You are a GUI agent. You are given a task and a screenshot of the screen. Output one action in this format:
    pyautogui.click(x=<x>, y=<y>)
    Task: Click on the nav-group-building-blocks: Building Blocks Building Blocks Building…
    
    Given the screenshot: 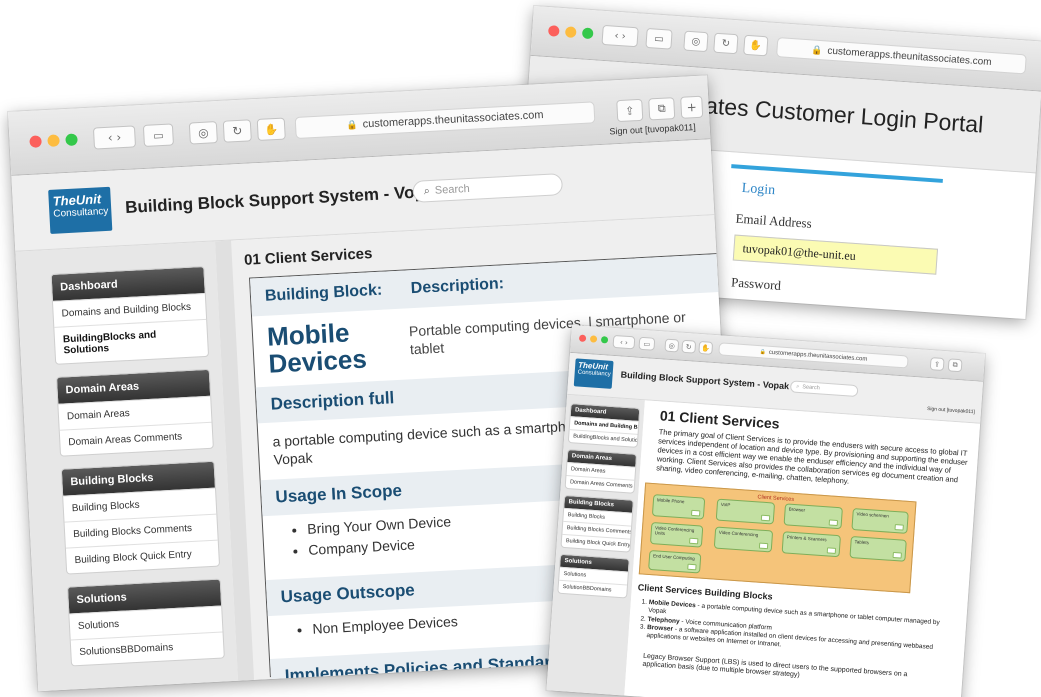 What is the action you would take?
    pyautogui.click(x=597, y=523)
    